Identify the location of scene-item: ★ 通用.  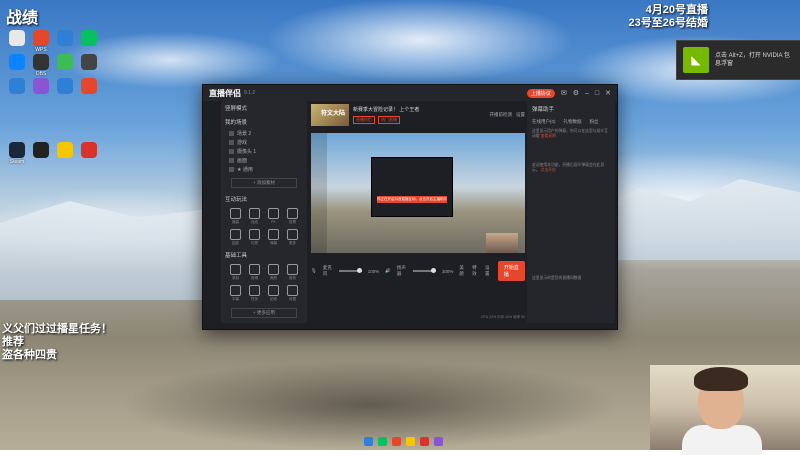
(264, 169).